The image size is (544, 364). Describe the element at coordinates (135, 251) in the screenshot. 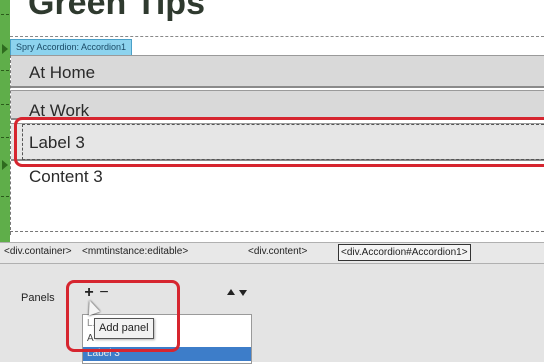

I see `tag-mmtinstance-editable: <mmtinstance:editable>` at that location.